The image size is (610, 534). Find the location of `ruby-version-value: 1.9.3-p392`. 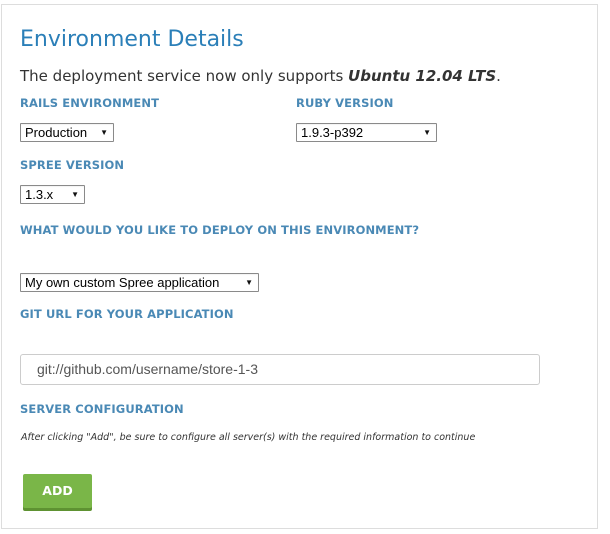

ruby-version-value: 1.9.3-p392 is located at coordinates (332, 132).